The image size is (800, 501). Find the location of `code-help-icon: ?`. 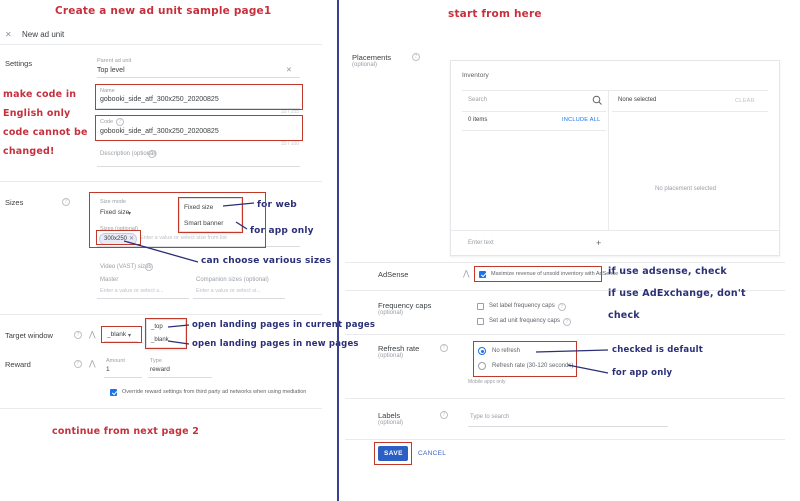

code-help-icon: ? is located at coordinates (120, 122).